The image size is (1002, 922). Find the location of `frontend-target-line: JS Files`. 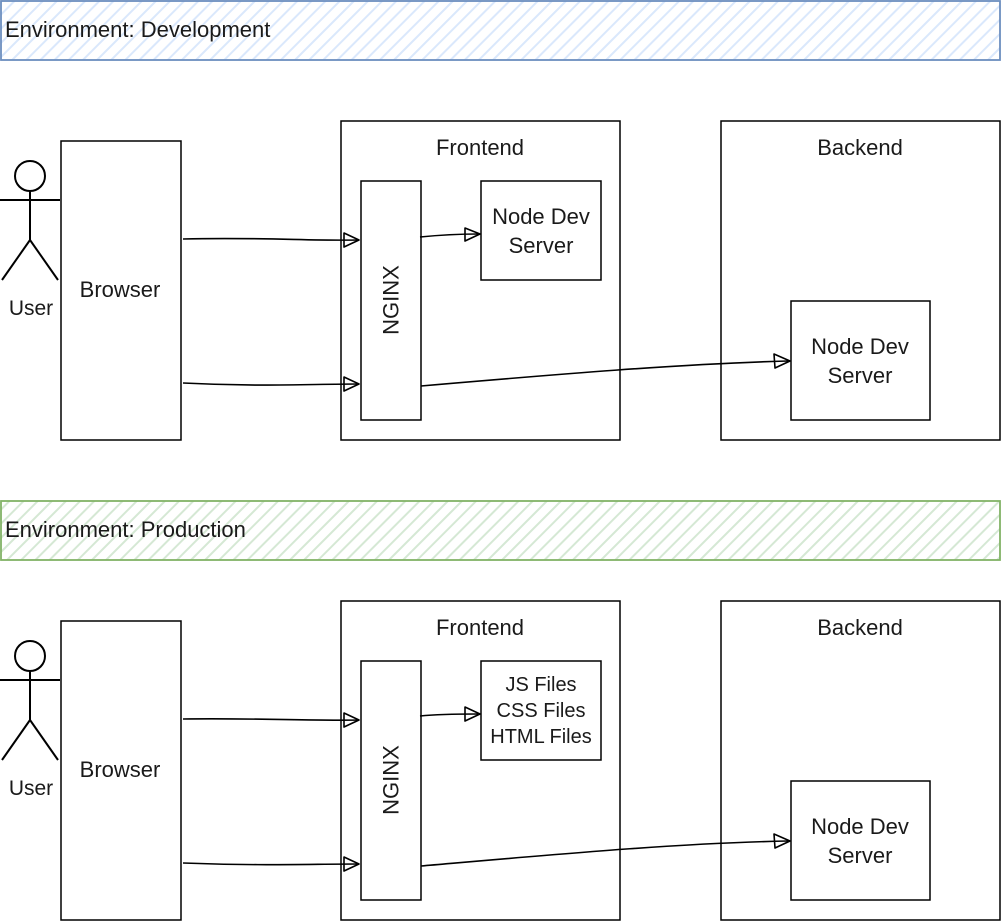

frontend-target-line: JS Files is located at coordinates (540, 685).